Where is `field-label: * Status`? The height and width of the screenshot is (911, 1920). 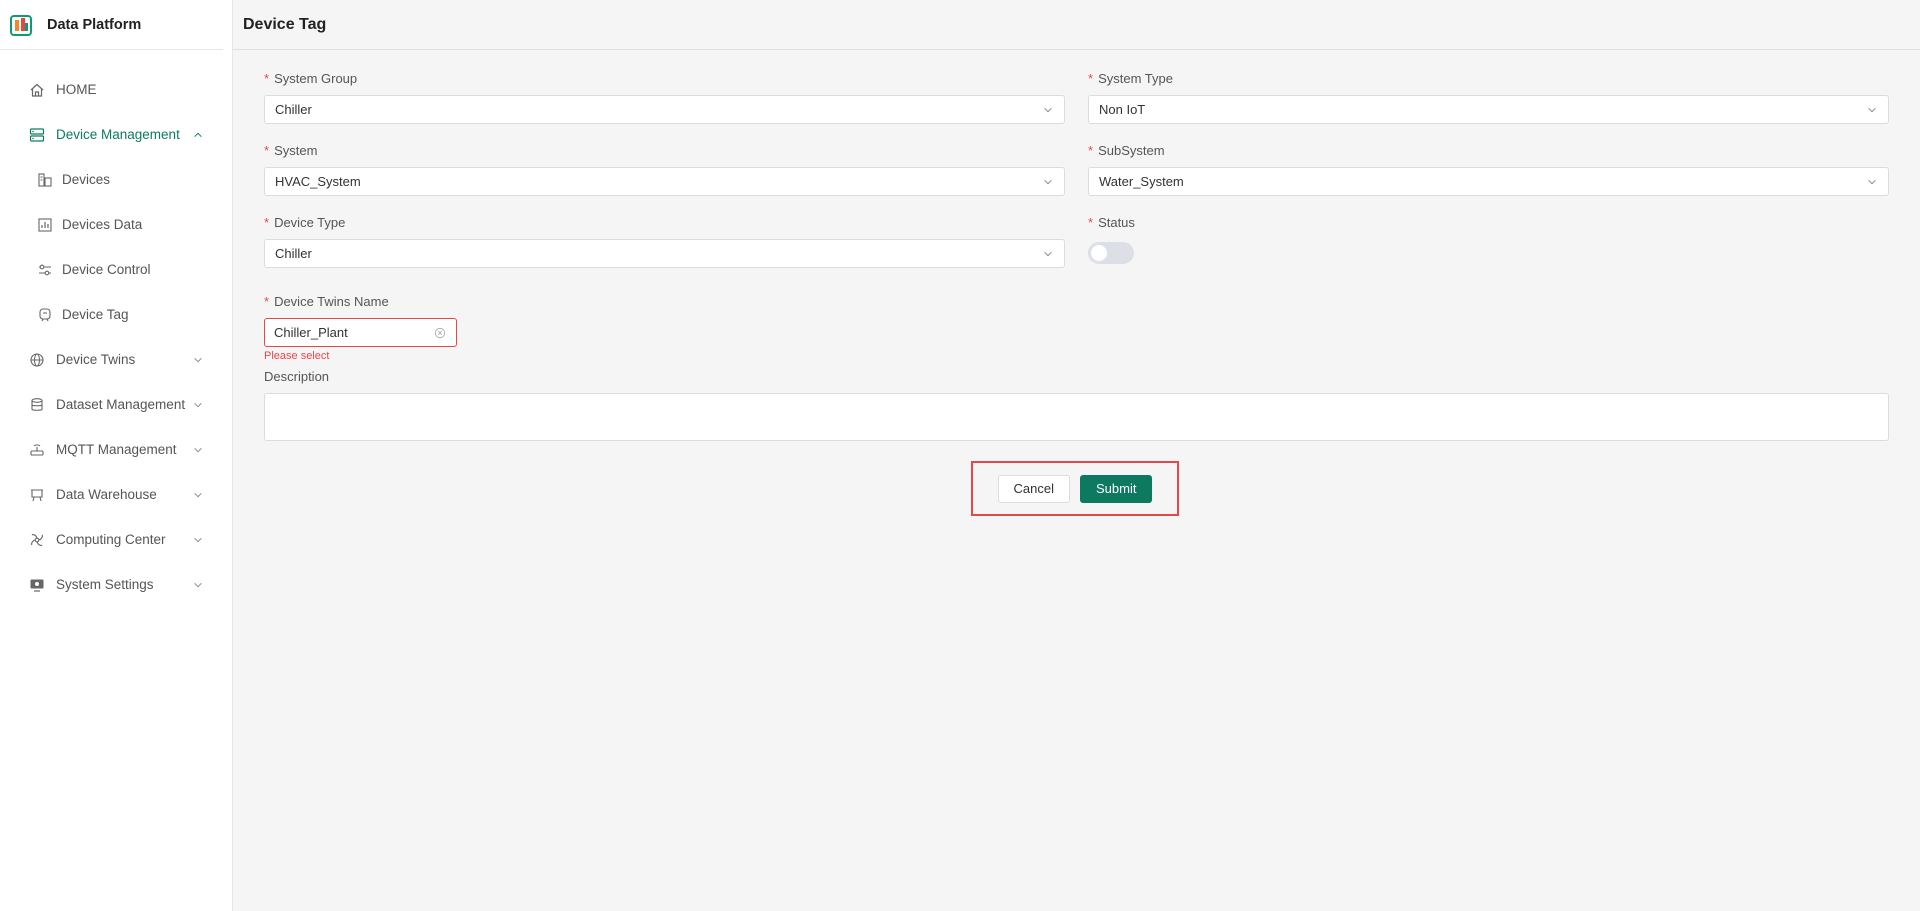
field-label: * Status is located at coordinates (1111, 222).